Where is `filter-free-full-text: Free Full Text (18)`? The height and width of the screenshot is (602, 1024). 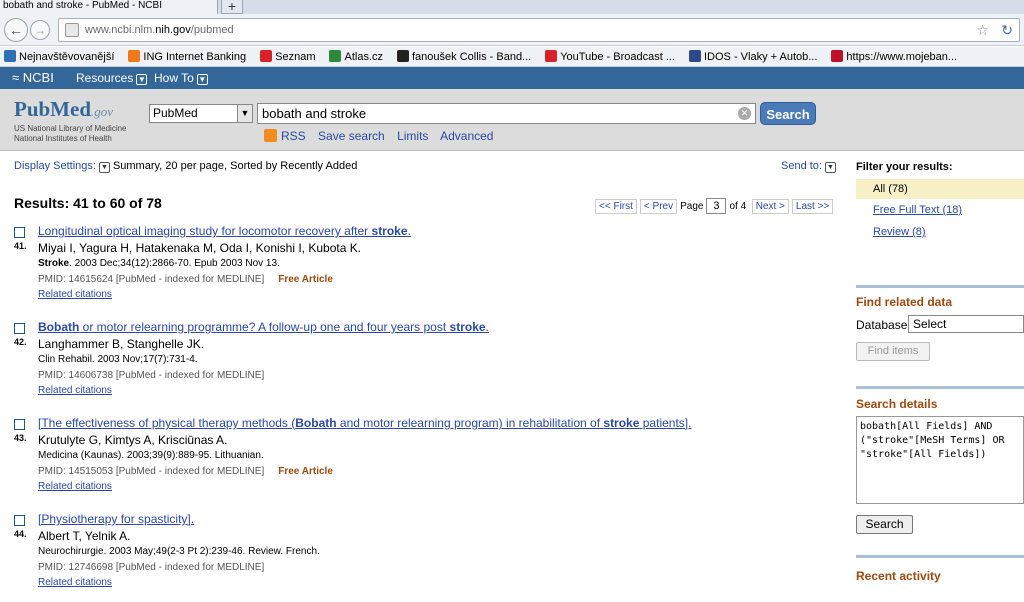 filter-free-full-text: Free Full Text (18) is located at coordinates (917, 210).